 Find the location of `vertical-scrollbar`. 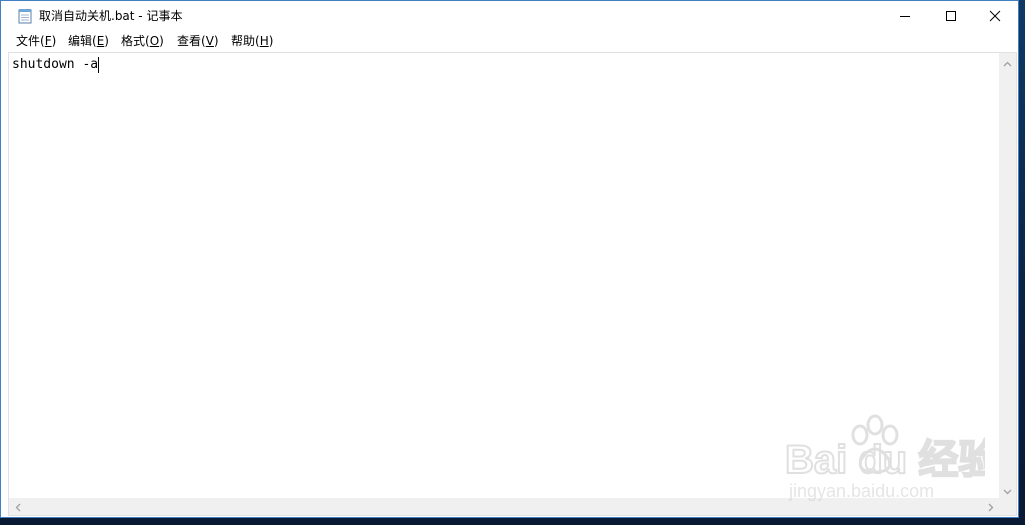

vertical-scrollbar is located at coordinates (1007, 275).